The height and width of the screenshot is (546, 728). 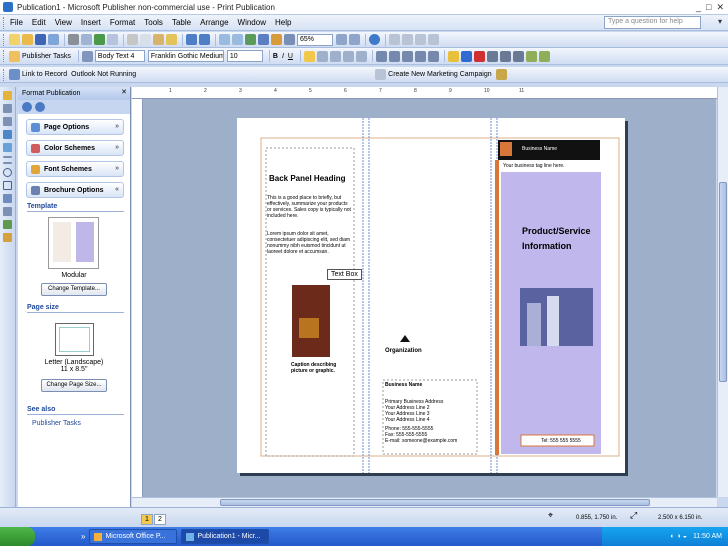 What do you see at coordinates (394, 39) in the screenshot?
I see `link-textbox-icon` at bounding box center [394, 39].